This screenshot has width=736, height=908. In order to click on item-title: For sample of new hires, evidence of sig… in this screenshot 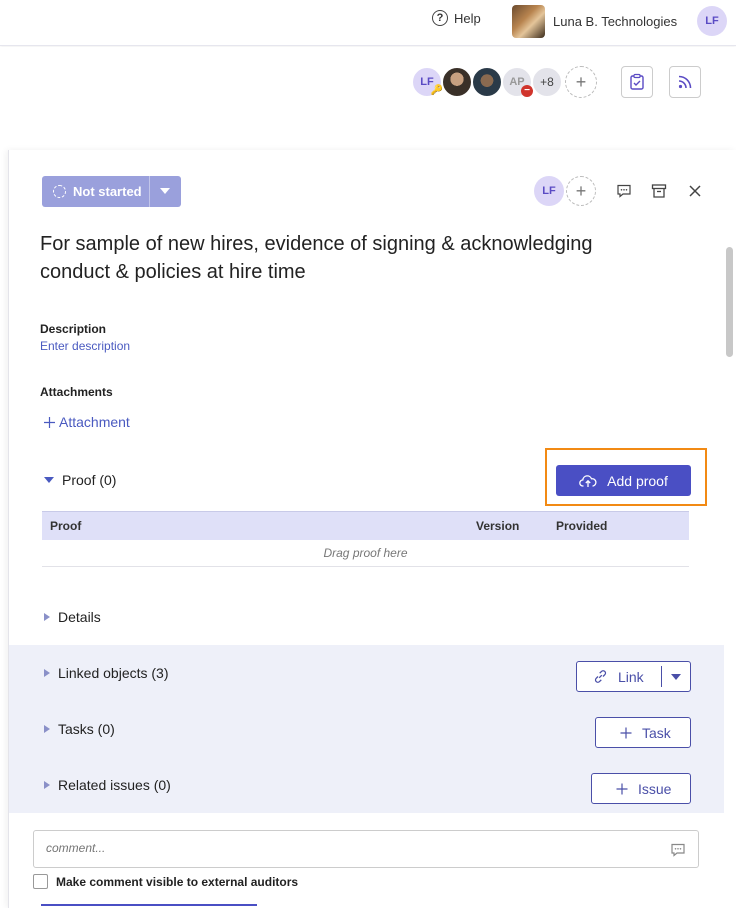, I will do `click(340, 258)`.